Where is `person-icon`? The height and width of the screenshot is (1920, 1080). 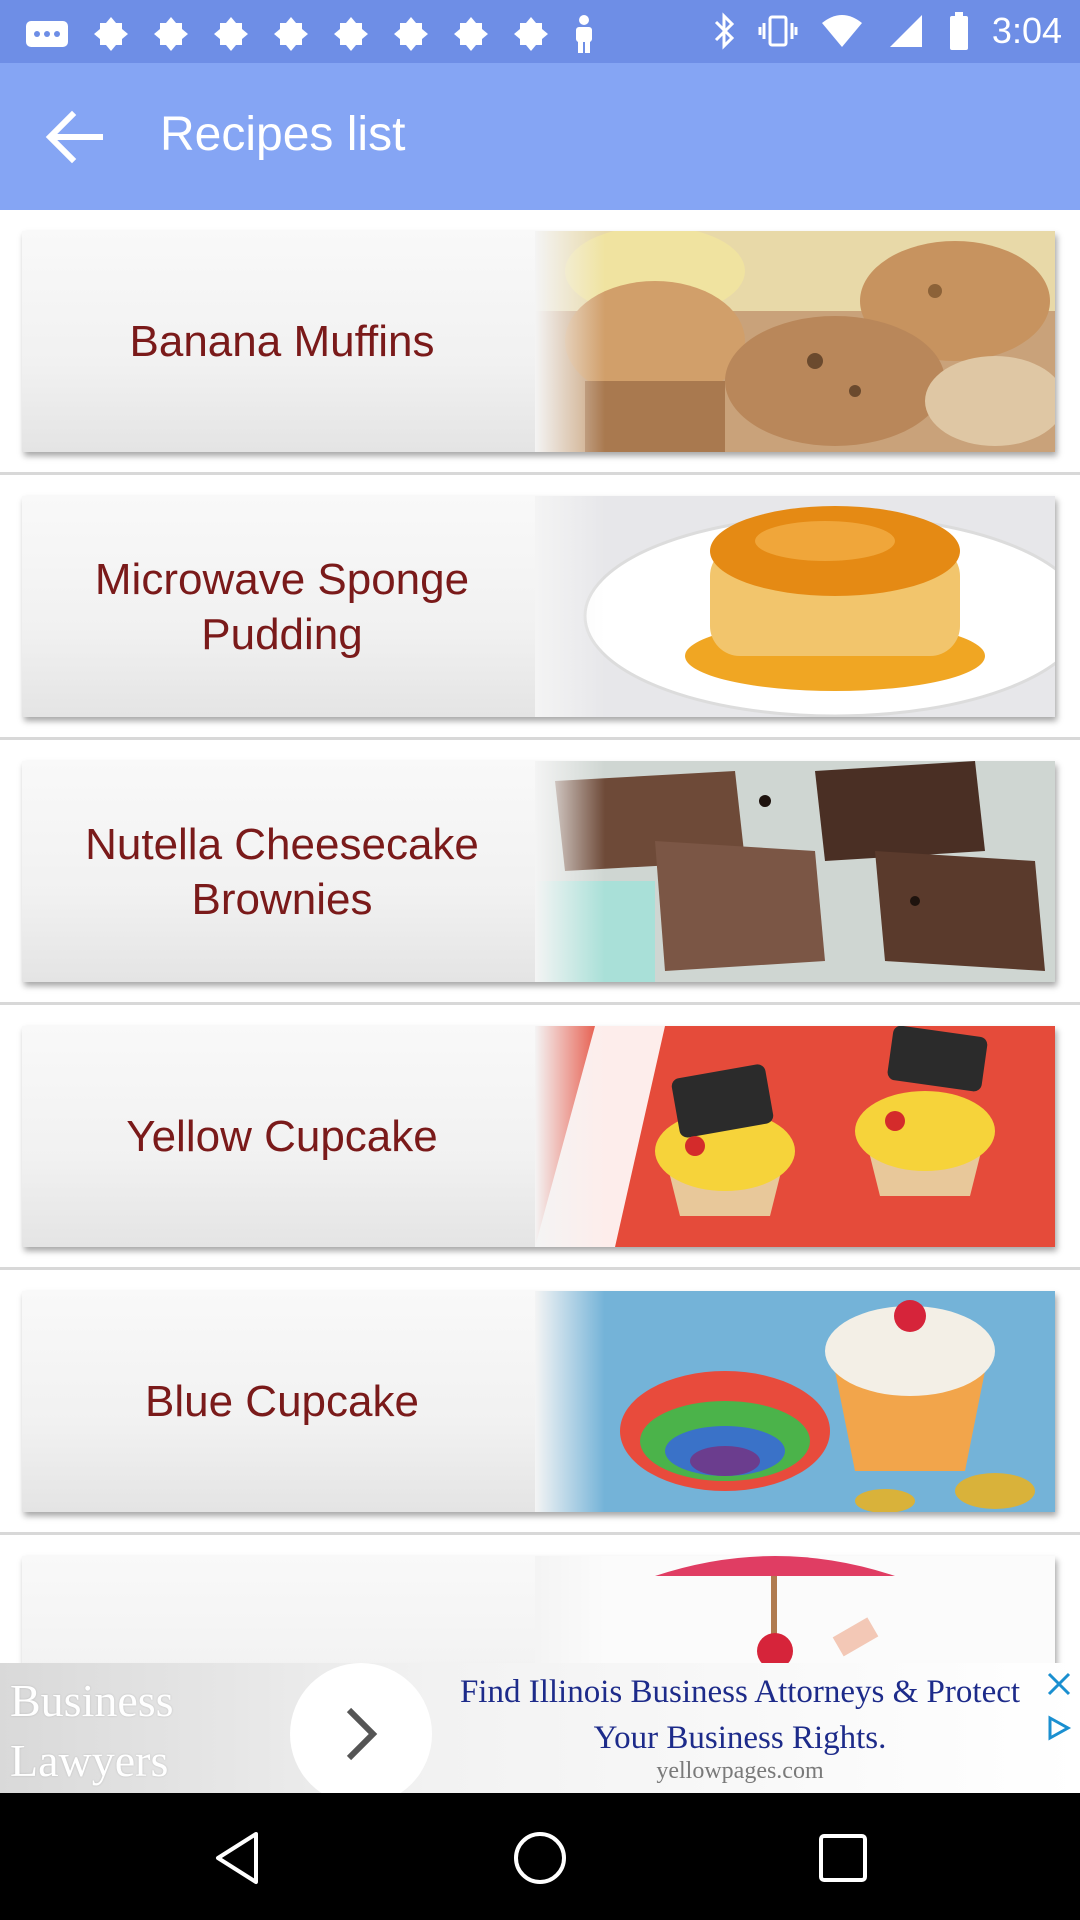 person-icon is located at coordinates (584, 34).